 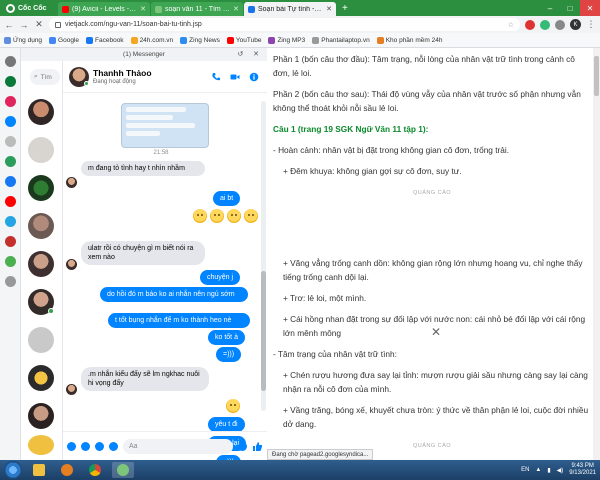 What do you see at coordinates (64, 40) in the screenshot?
I see `bookmark-google: Google` at bounding box center [64, 40].